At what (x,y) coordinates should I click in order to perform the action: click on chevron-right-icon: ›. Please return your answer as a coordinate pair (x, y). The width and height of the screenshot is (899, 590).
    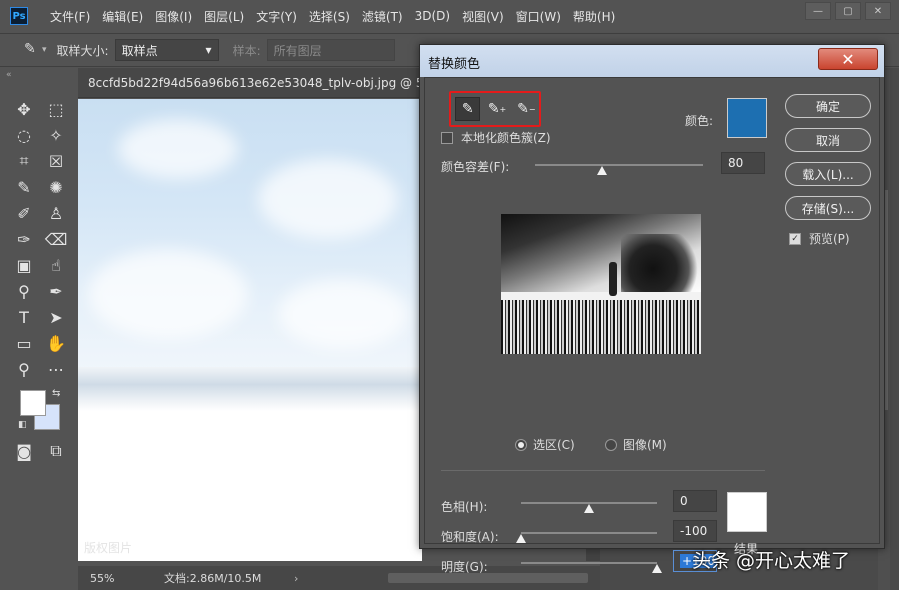
    Looking at the image, I should click on (296, 578).